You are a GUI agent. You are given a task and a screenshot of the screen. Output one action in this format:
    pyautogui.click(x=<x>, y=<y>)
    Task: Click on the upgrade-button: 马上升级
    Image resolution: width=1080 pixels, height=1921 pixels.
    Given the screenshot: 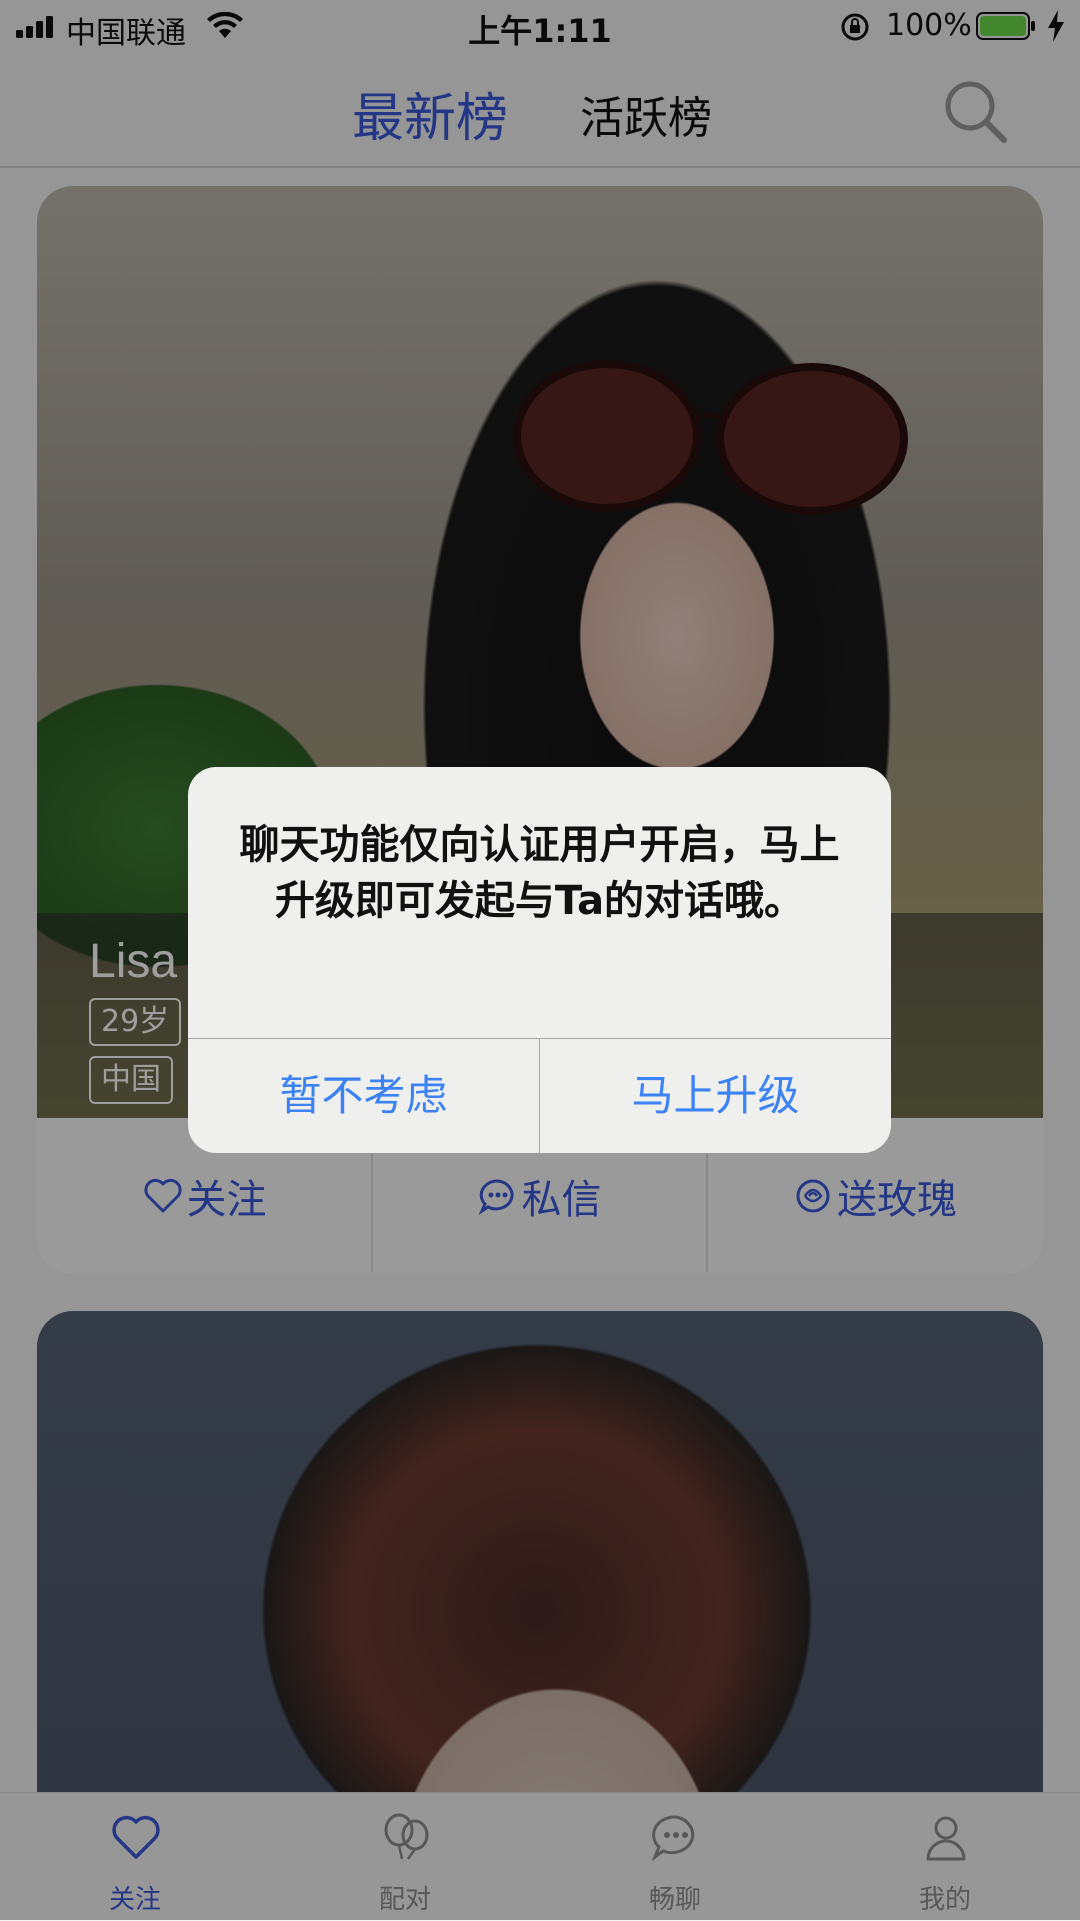 What is the action you would take?
    pyautogui.click(x=715, y=1095)
    